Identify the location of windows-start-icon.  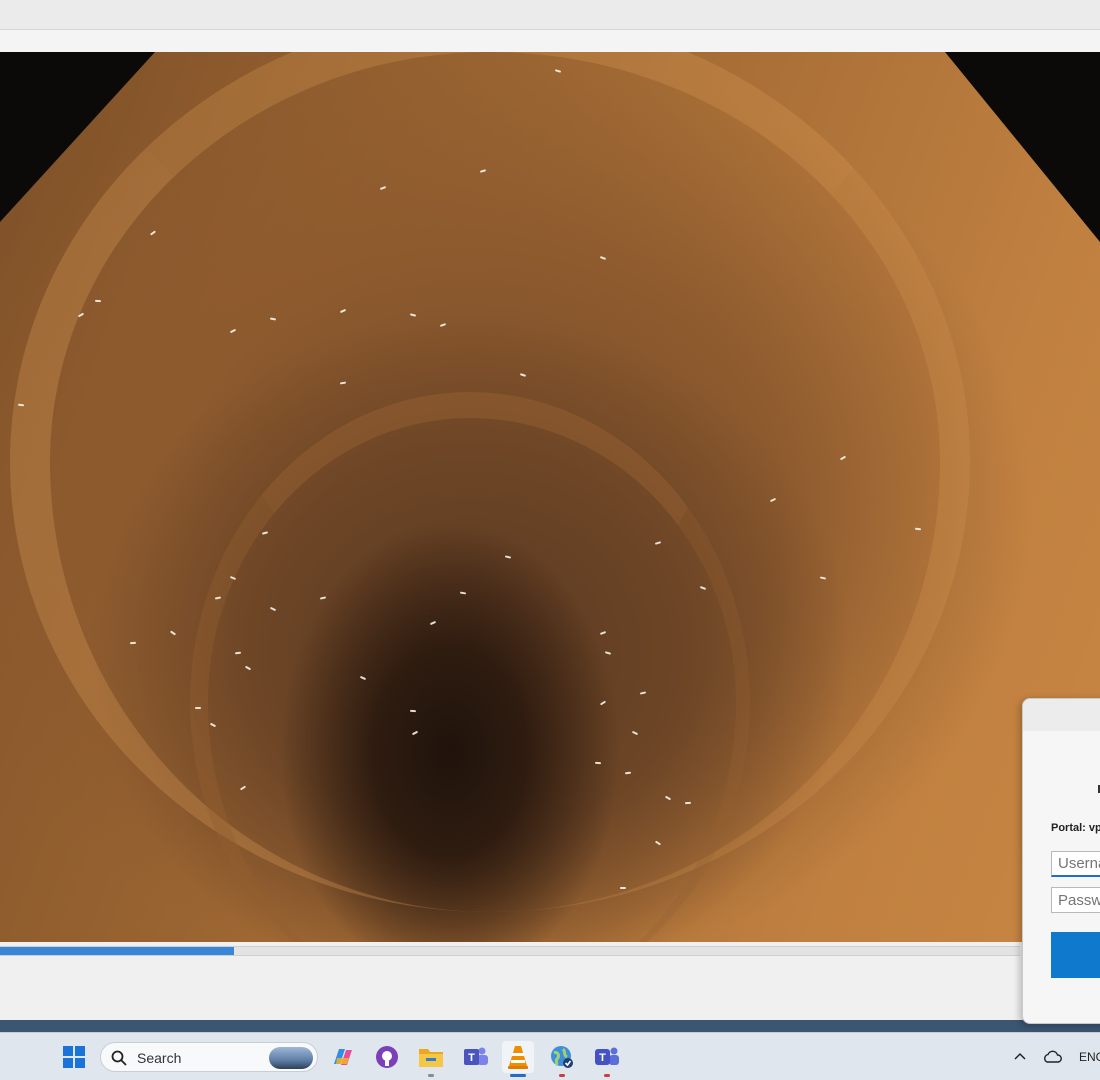
(74, 1057).